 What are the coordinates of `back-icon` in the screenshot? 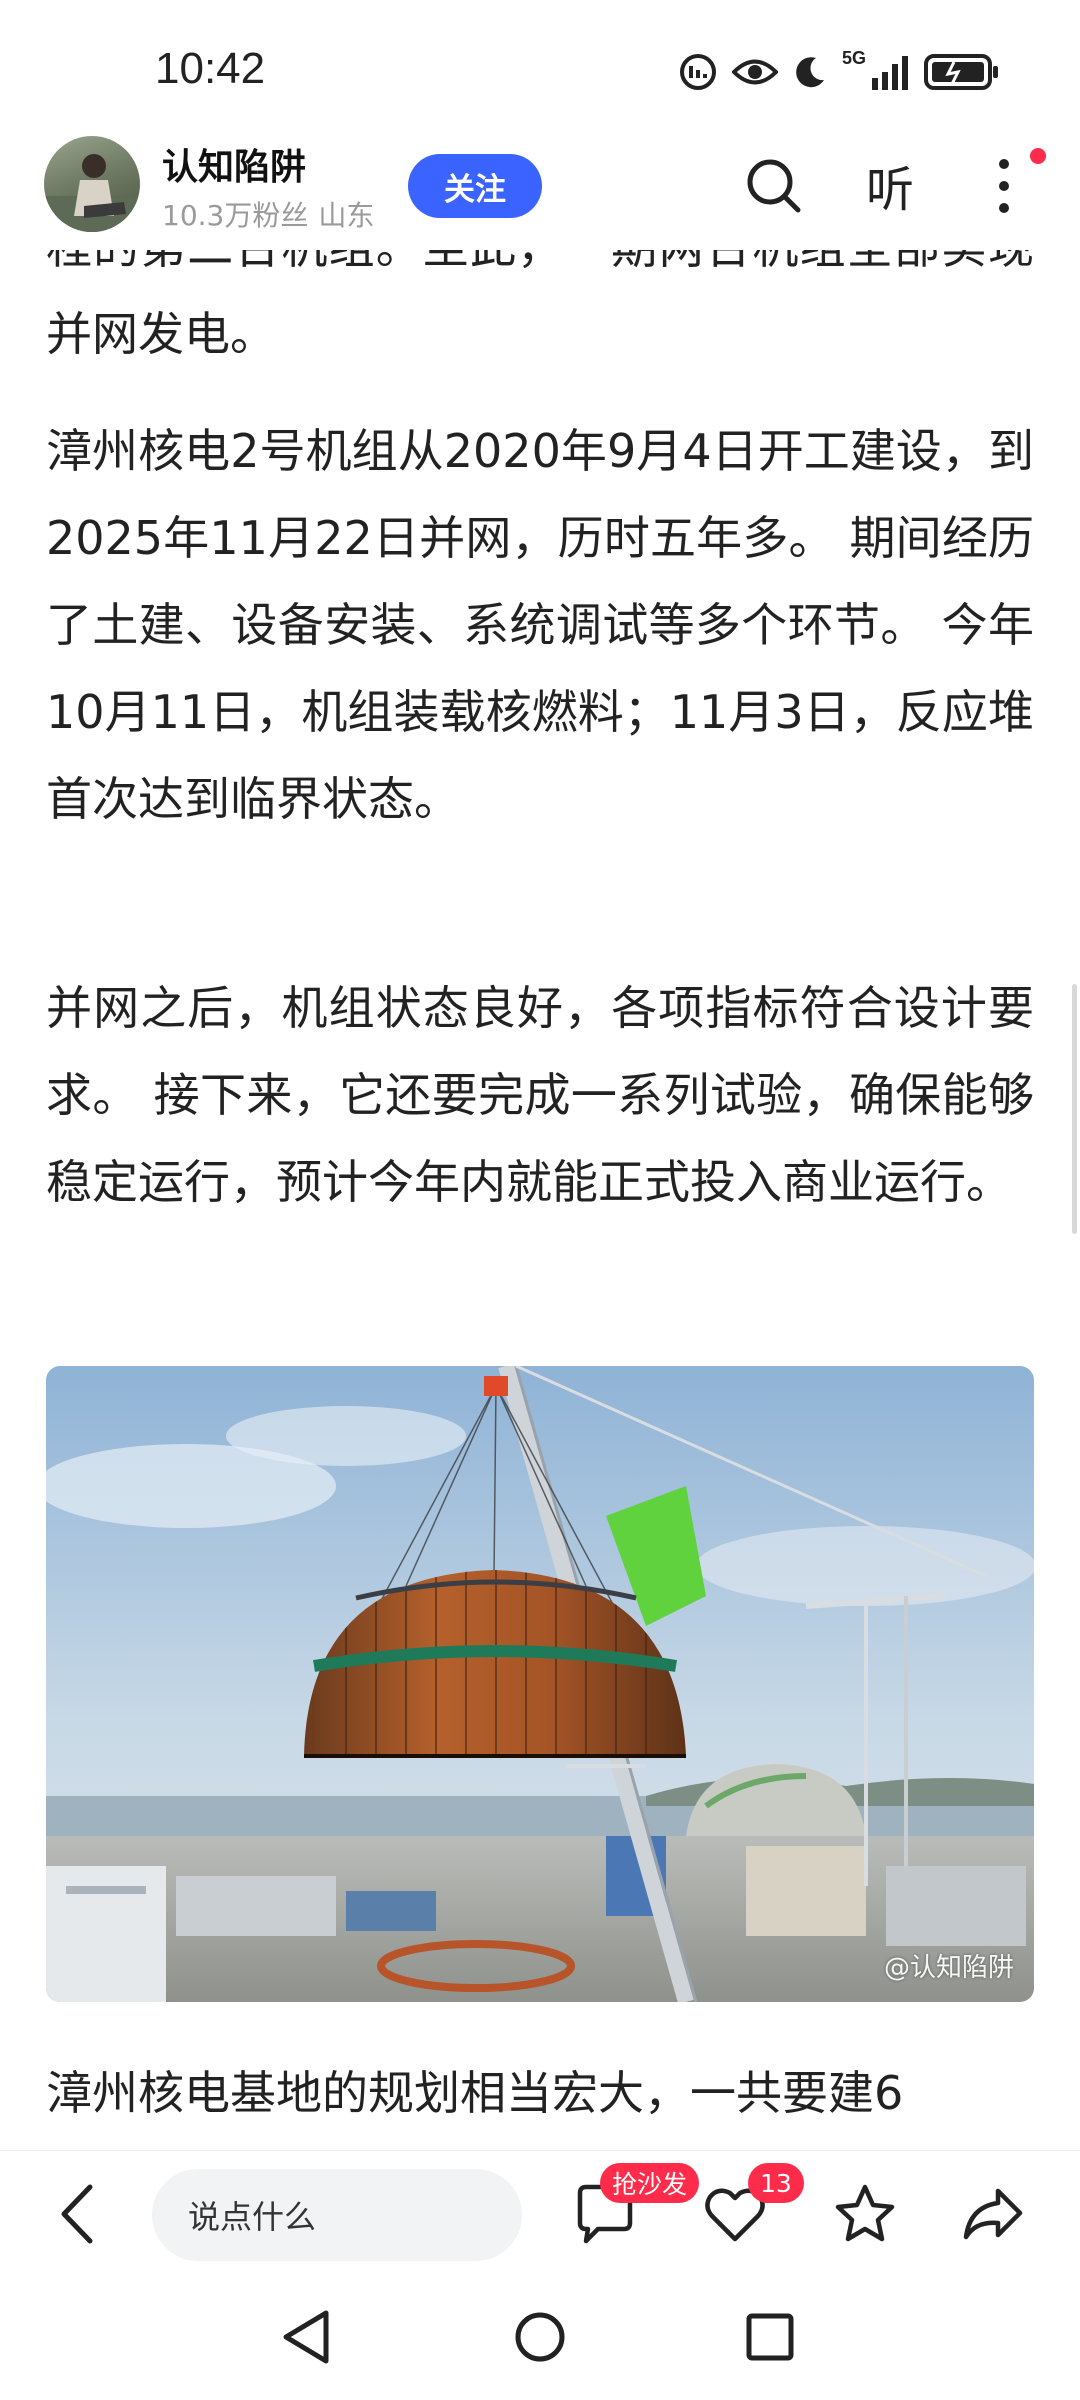 It's located at (77, 2214).